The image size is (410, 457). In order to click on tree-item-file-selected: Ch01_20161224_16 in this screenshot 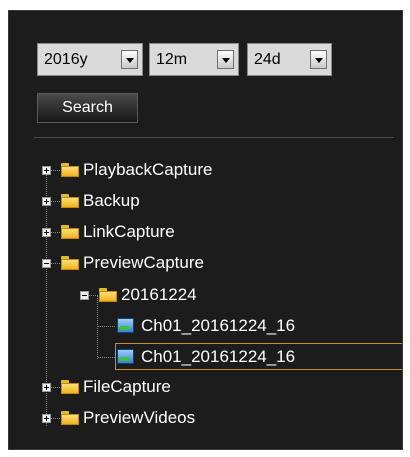, I will do `click(247, 357)`.